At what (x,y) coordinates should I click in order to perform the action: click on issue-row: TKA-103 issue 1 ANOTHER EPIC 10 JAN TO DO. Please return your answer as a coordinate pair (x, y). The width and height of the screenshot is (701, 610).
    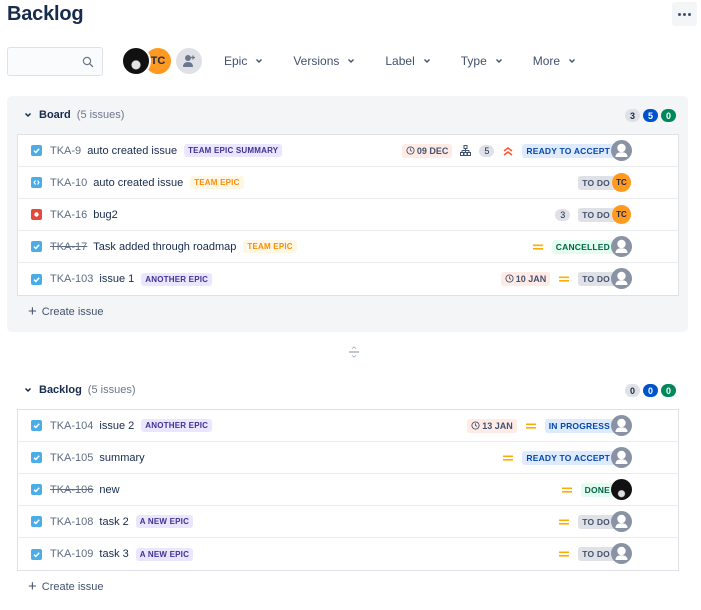
    Looking at the image, I should click on (348, 279).